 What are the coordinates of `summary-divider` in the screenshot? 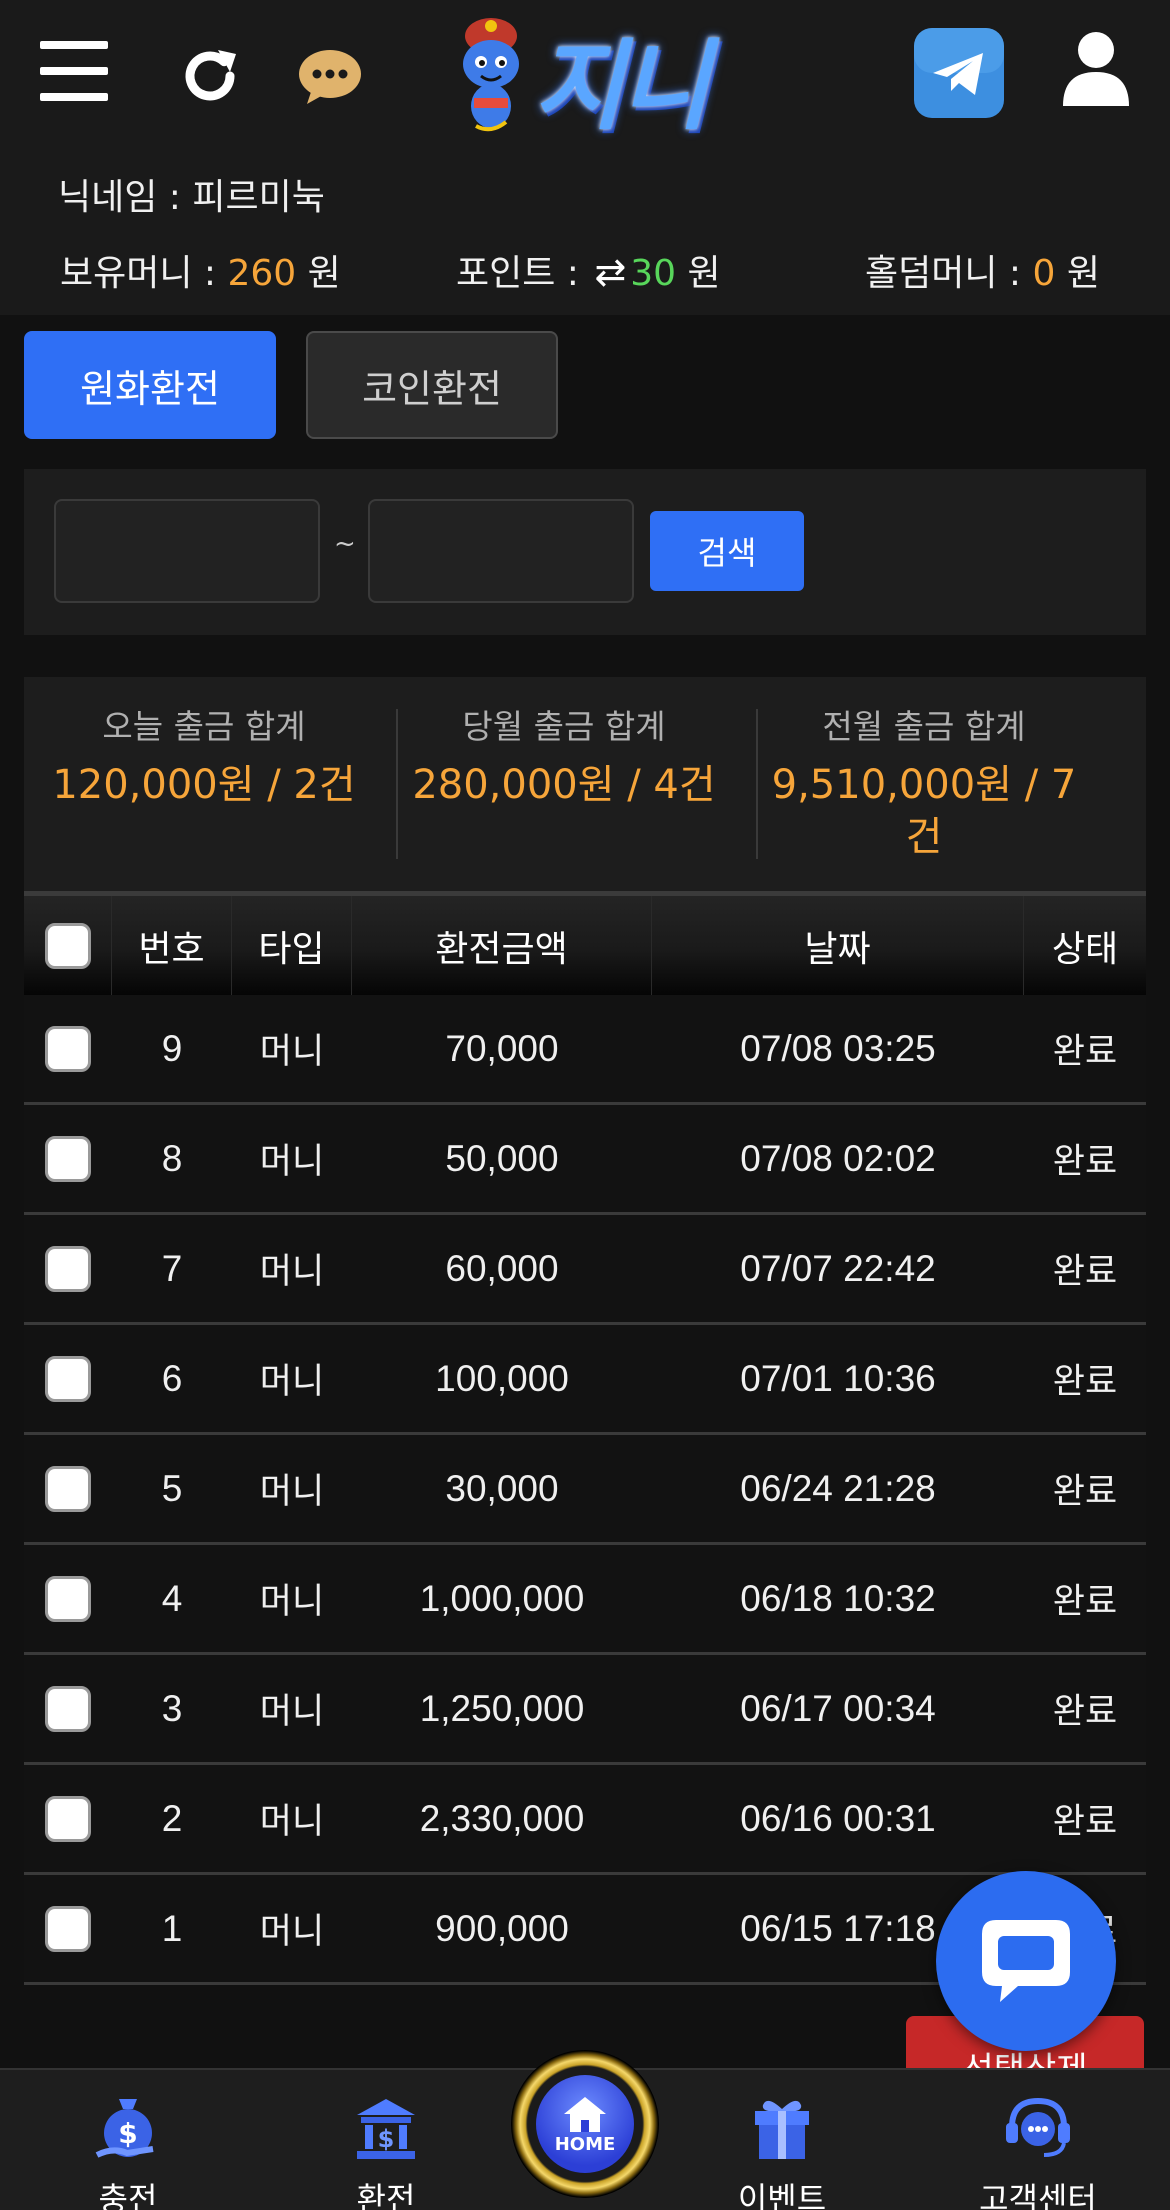 It's located at (757, 784).